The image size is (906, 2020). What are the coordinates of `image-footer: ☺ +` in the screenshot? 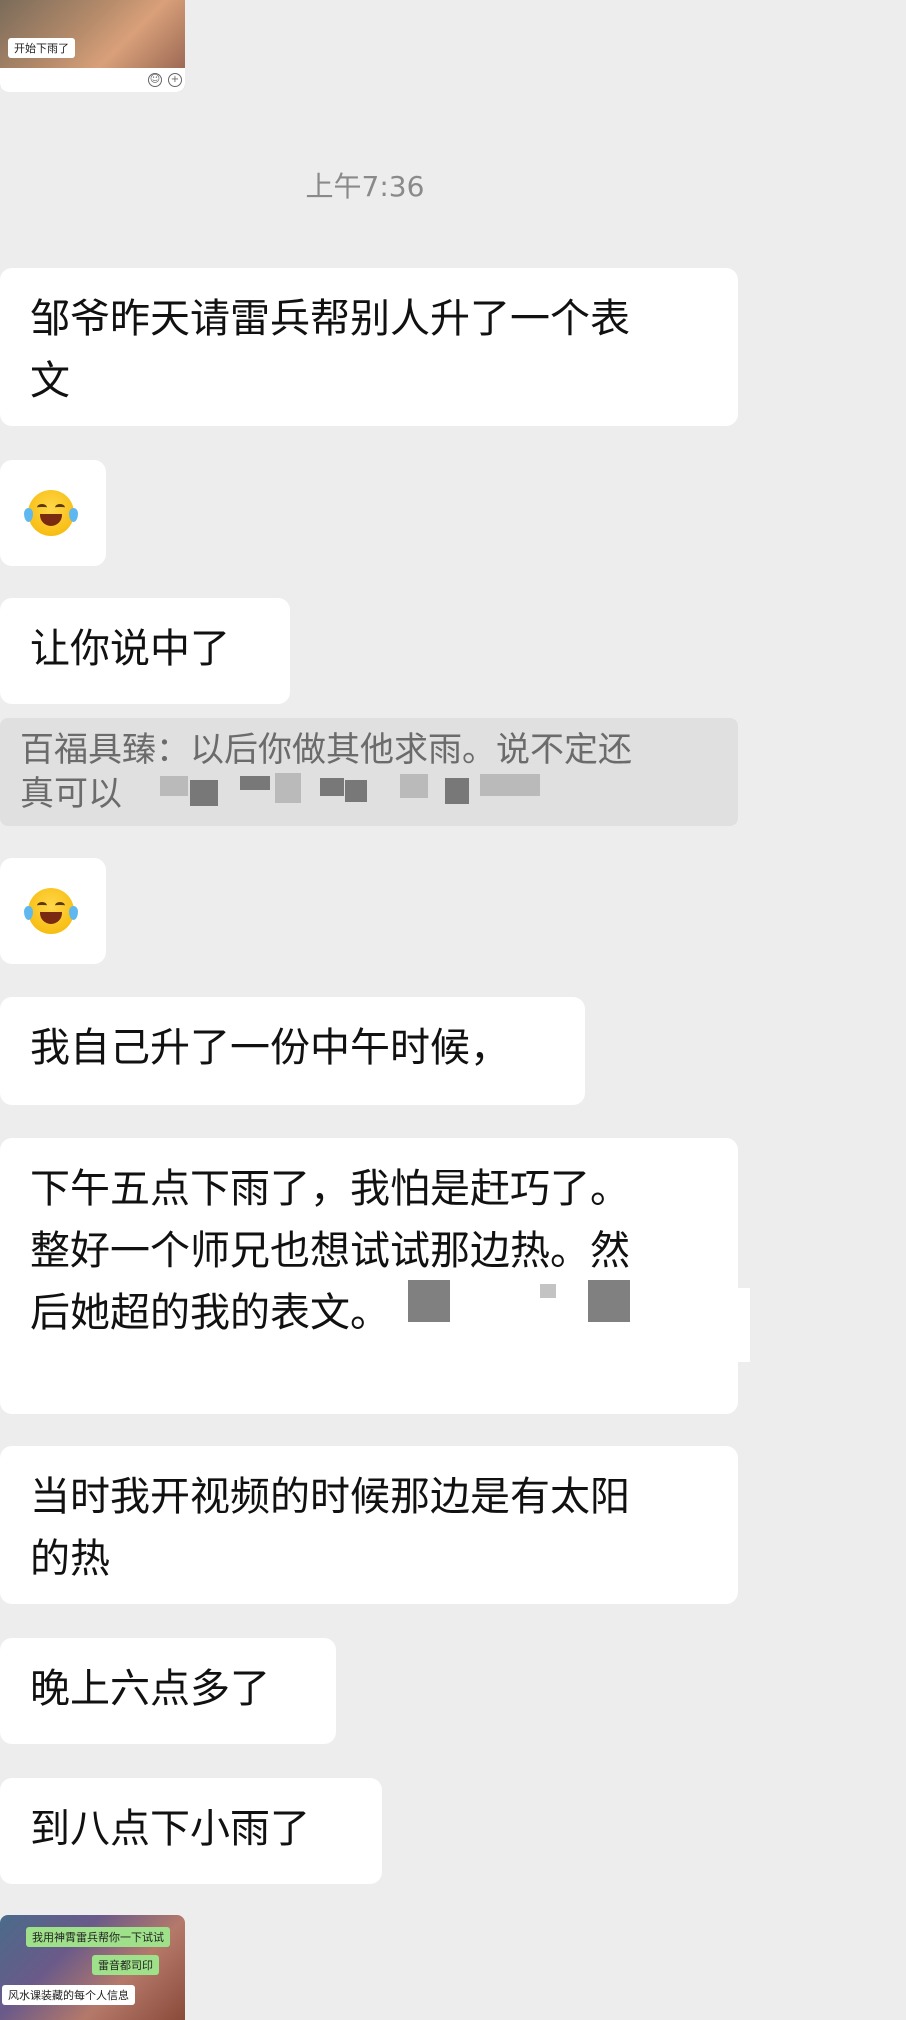 It's located at (92, 80).